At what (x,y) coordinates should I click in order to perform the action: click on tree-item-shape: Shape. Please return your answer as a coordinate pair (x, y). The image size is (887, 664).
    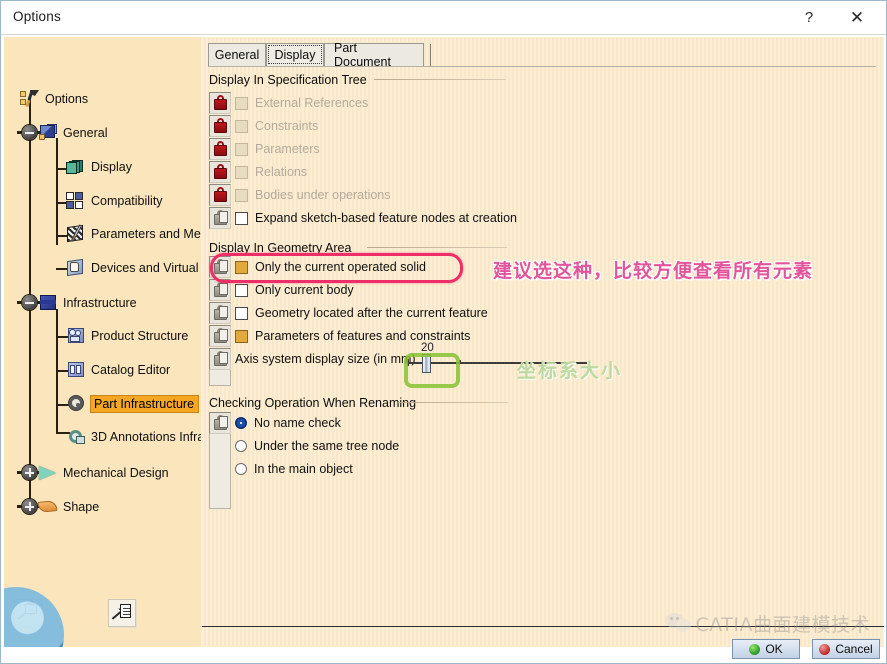
    Looking at the image, I should click on (68, 507).